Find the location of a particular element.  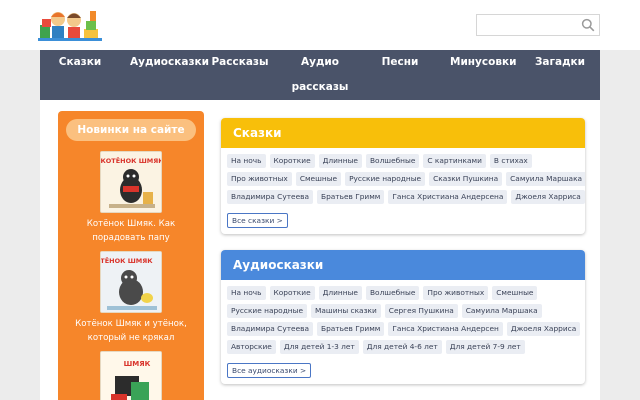

nav-item-label: Загадки is located at coordinates (560, 62).